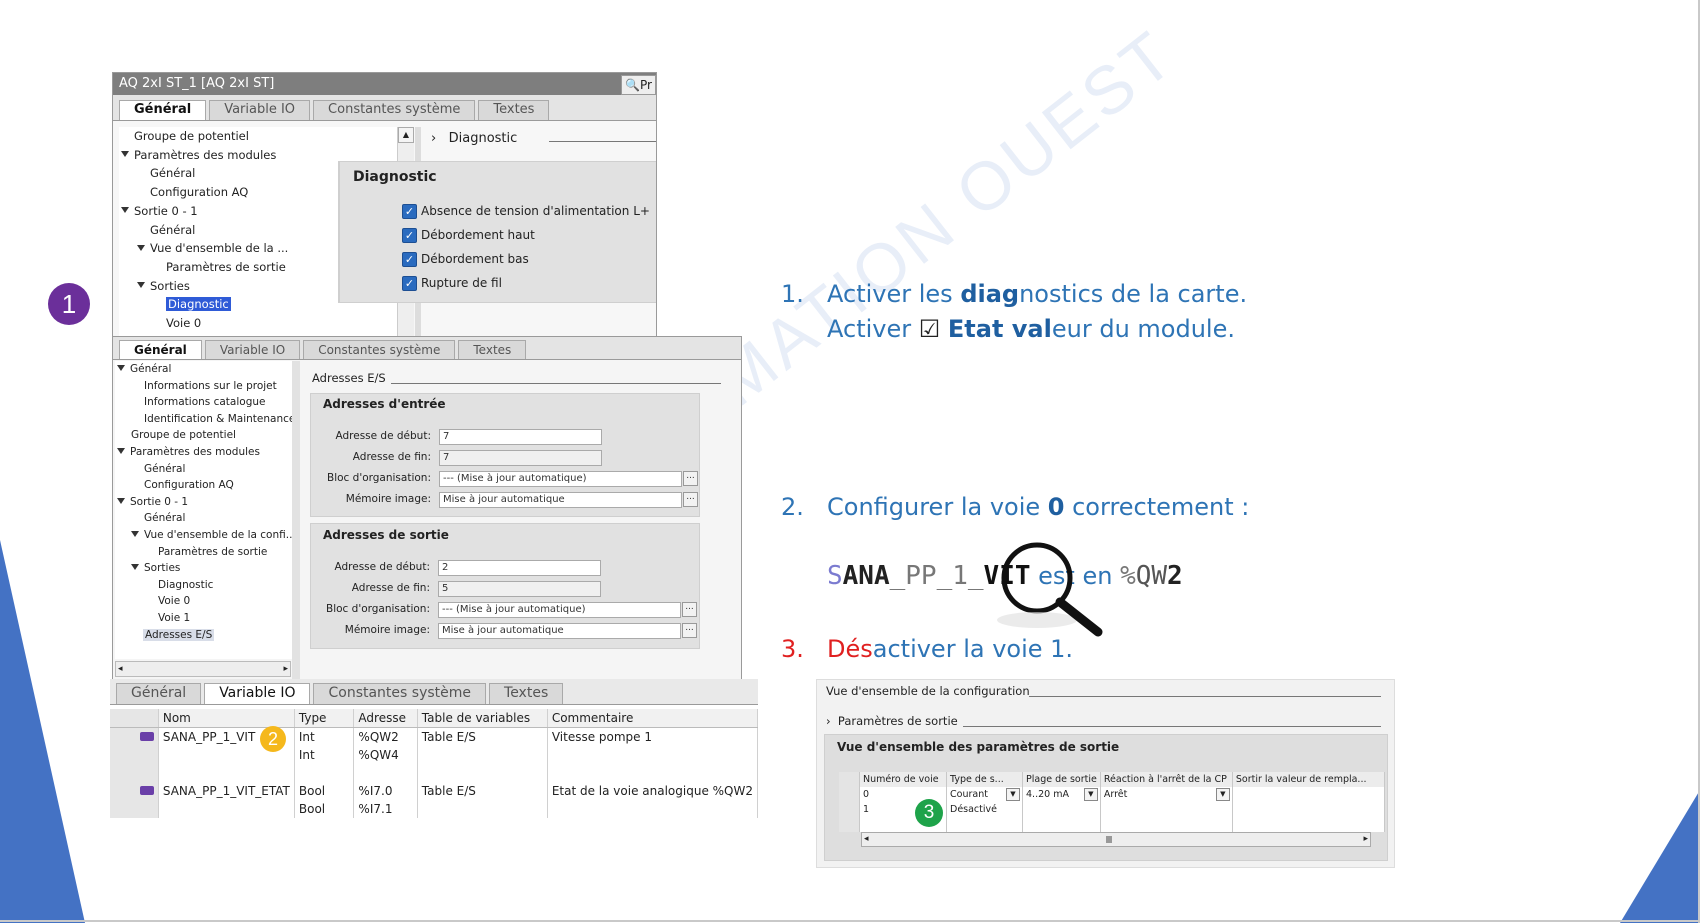 Image resolution: width=1700 pixels, height=923 pixels. I want to click on tree-item: Identification & Maintenance, so click(207, 419).